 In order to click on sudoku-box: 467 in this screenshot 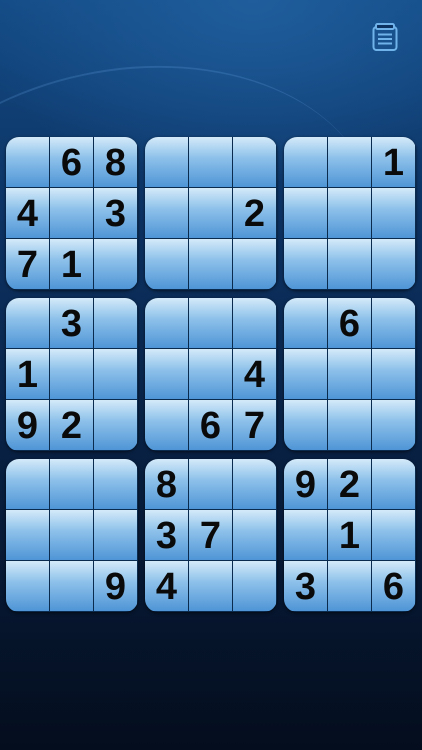, I will do `click(211, 374)`.